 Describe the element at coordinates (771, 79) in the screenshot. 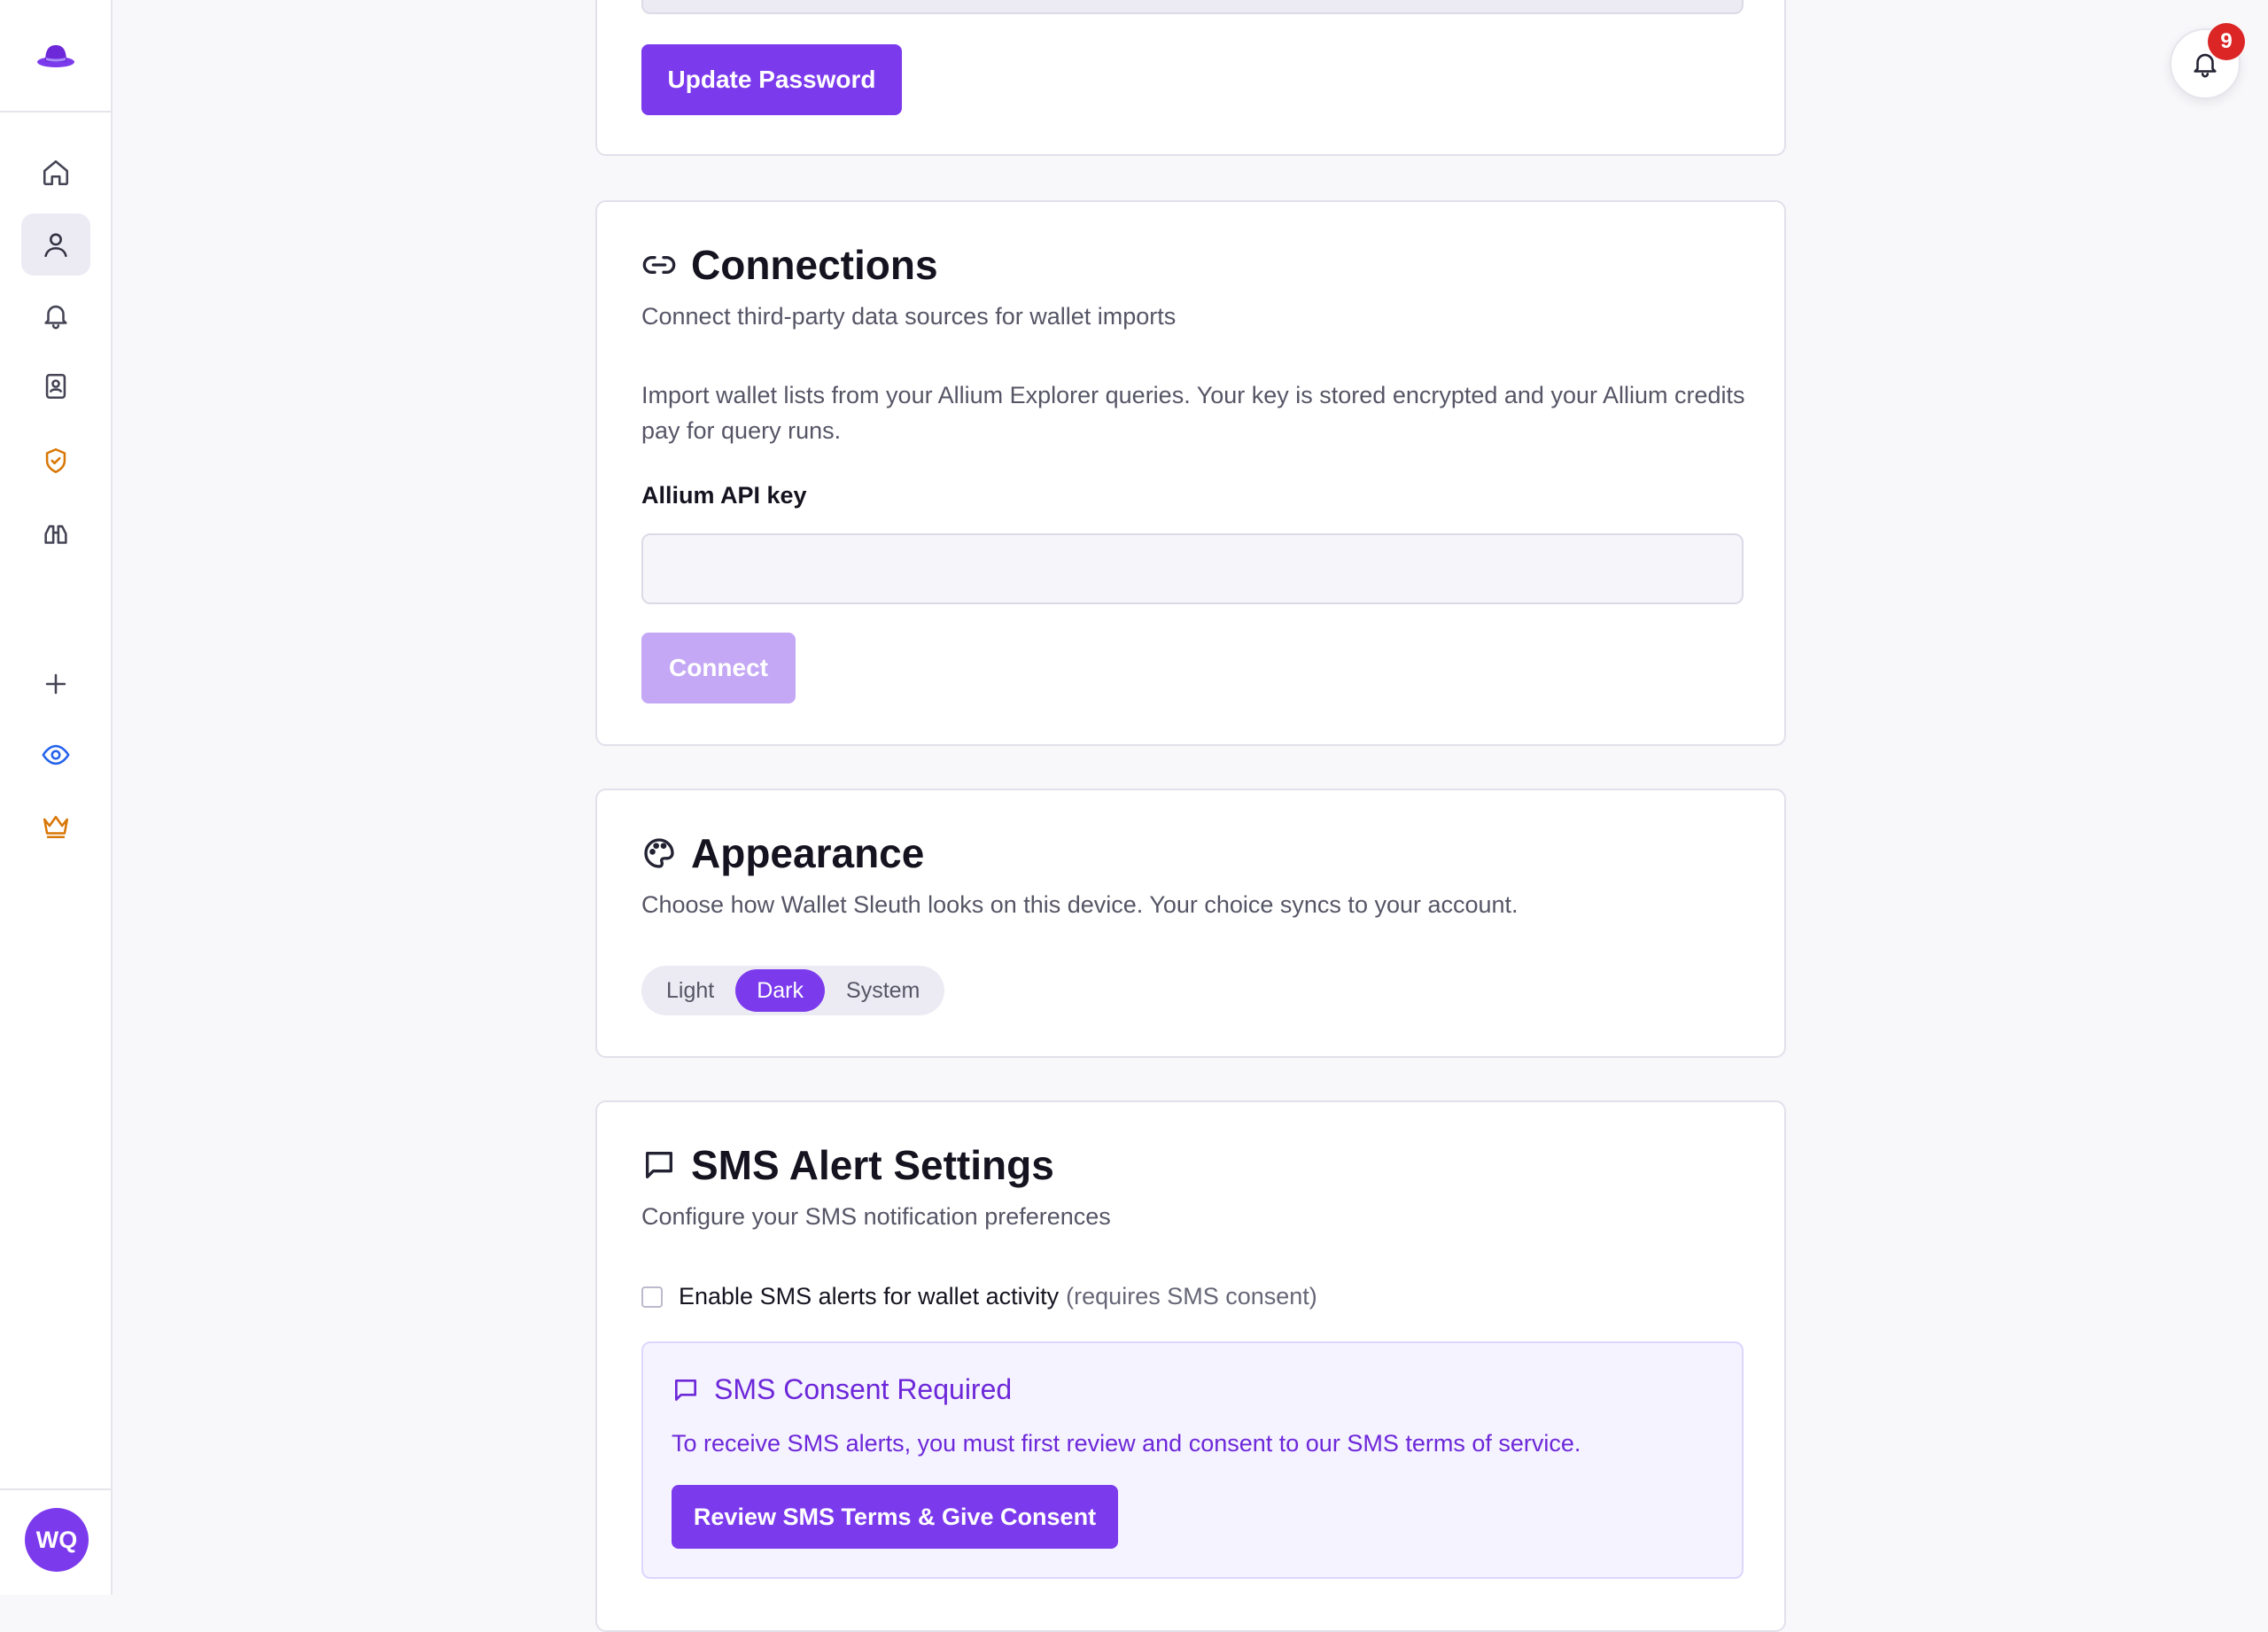

I see `update-password-button: Update Password` at that location.